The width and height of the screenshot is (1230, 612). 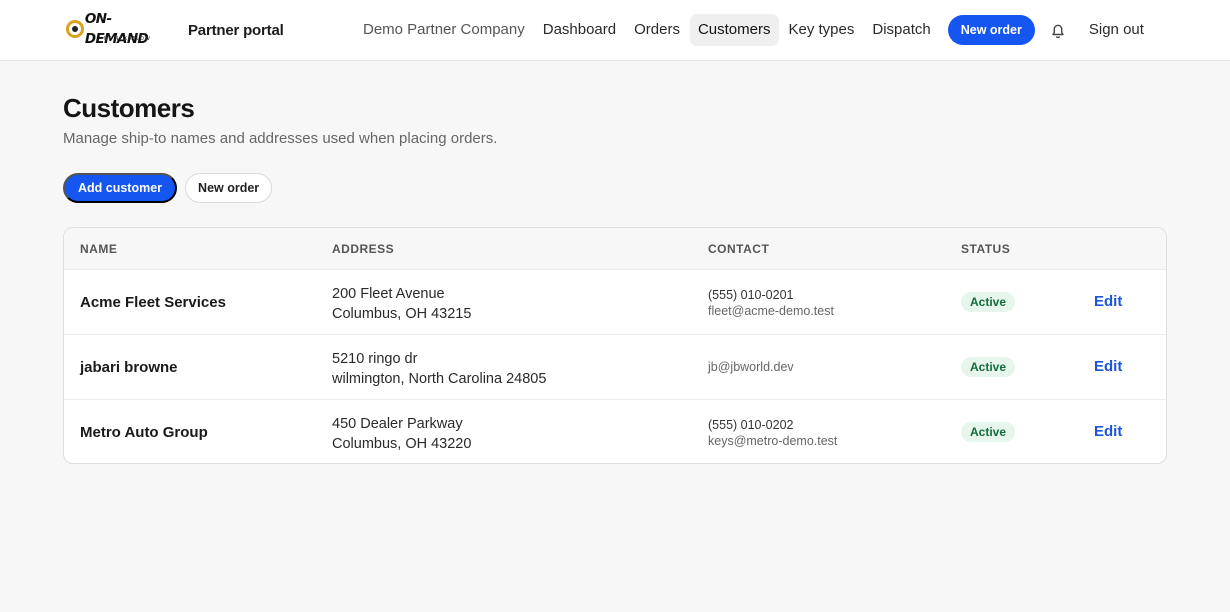 What do you see at coordinates (439, 379) in the screenshot?
I see `address-line-2: wilmington, North Carolina 24805` at bounding box center [439, 379].